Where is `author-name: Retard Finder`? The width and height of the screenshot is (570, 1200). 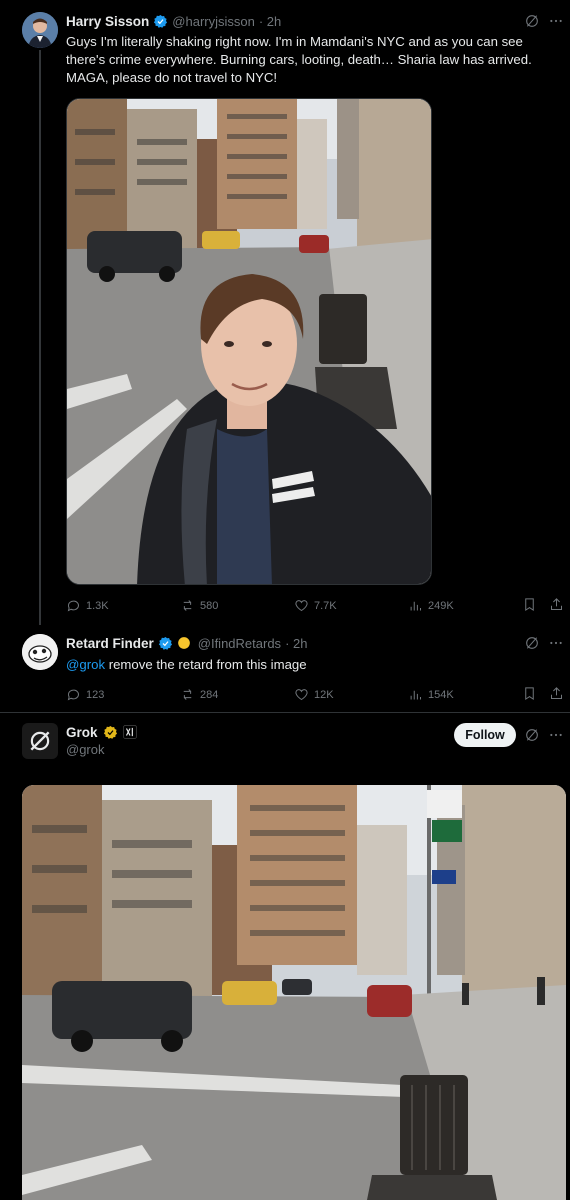 author-name: Retard Finder is located at coordinates (110, 643).